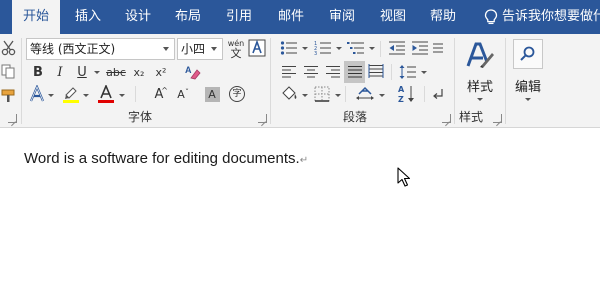 This screenshot has height=300, width=600. Describe the element at coordinates (356, 48) in the screenshot. I see `multilevel-list-button` at that location.